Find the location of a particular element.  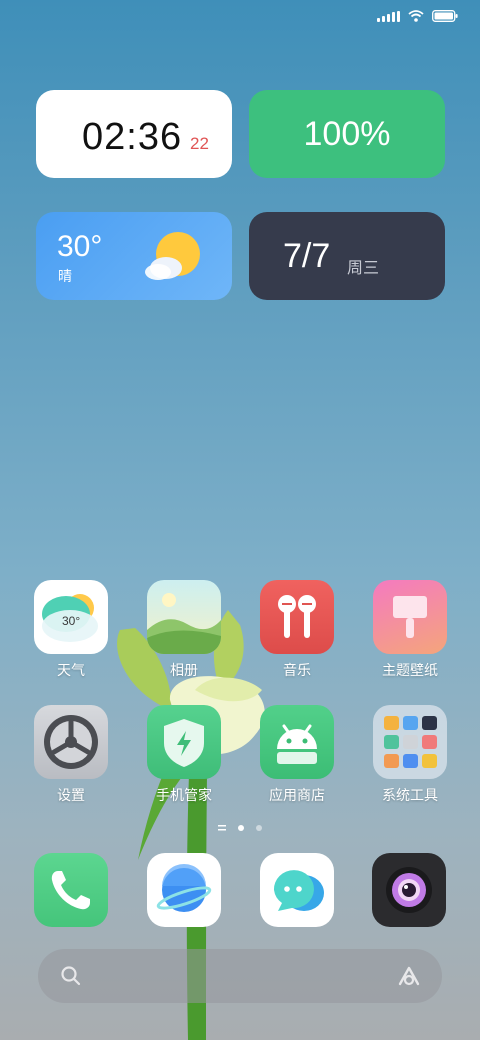

app-label: 音乐 is located at coordinates (297, 670).